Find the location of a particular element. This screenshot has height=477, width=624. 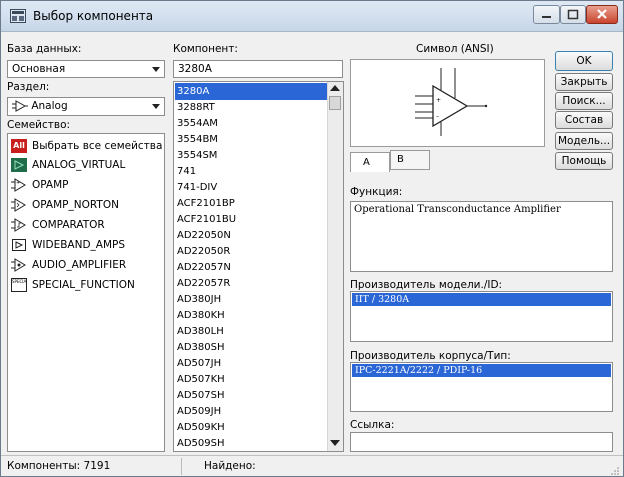

component-list-item: AD380JH is located at coordinates (253, 299).